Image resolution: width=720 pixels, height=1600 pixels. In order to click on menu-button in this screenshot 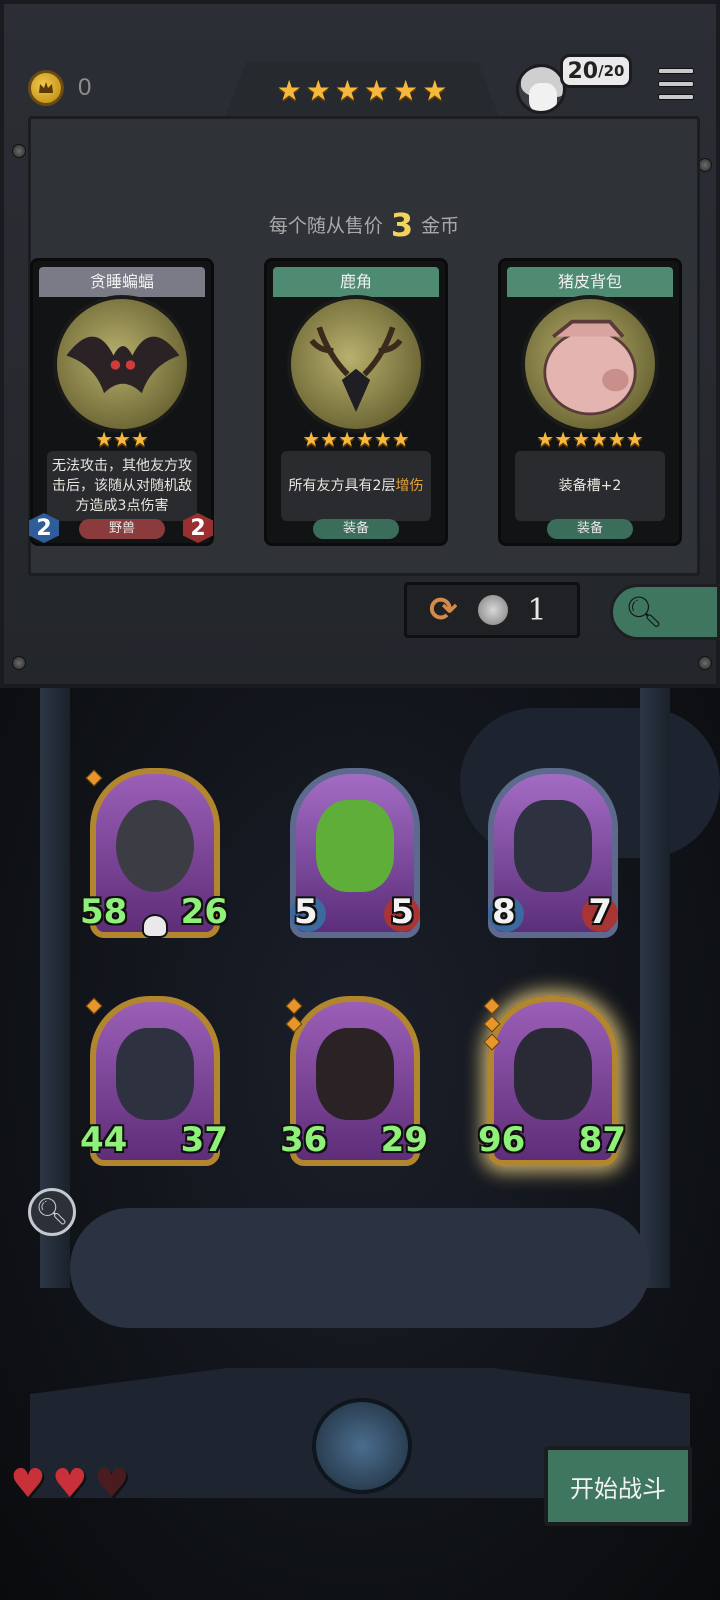, I will do `click(676, 84)`.